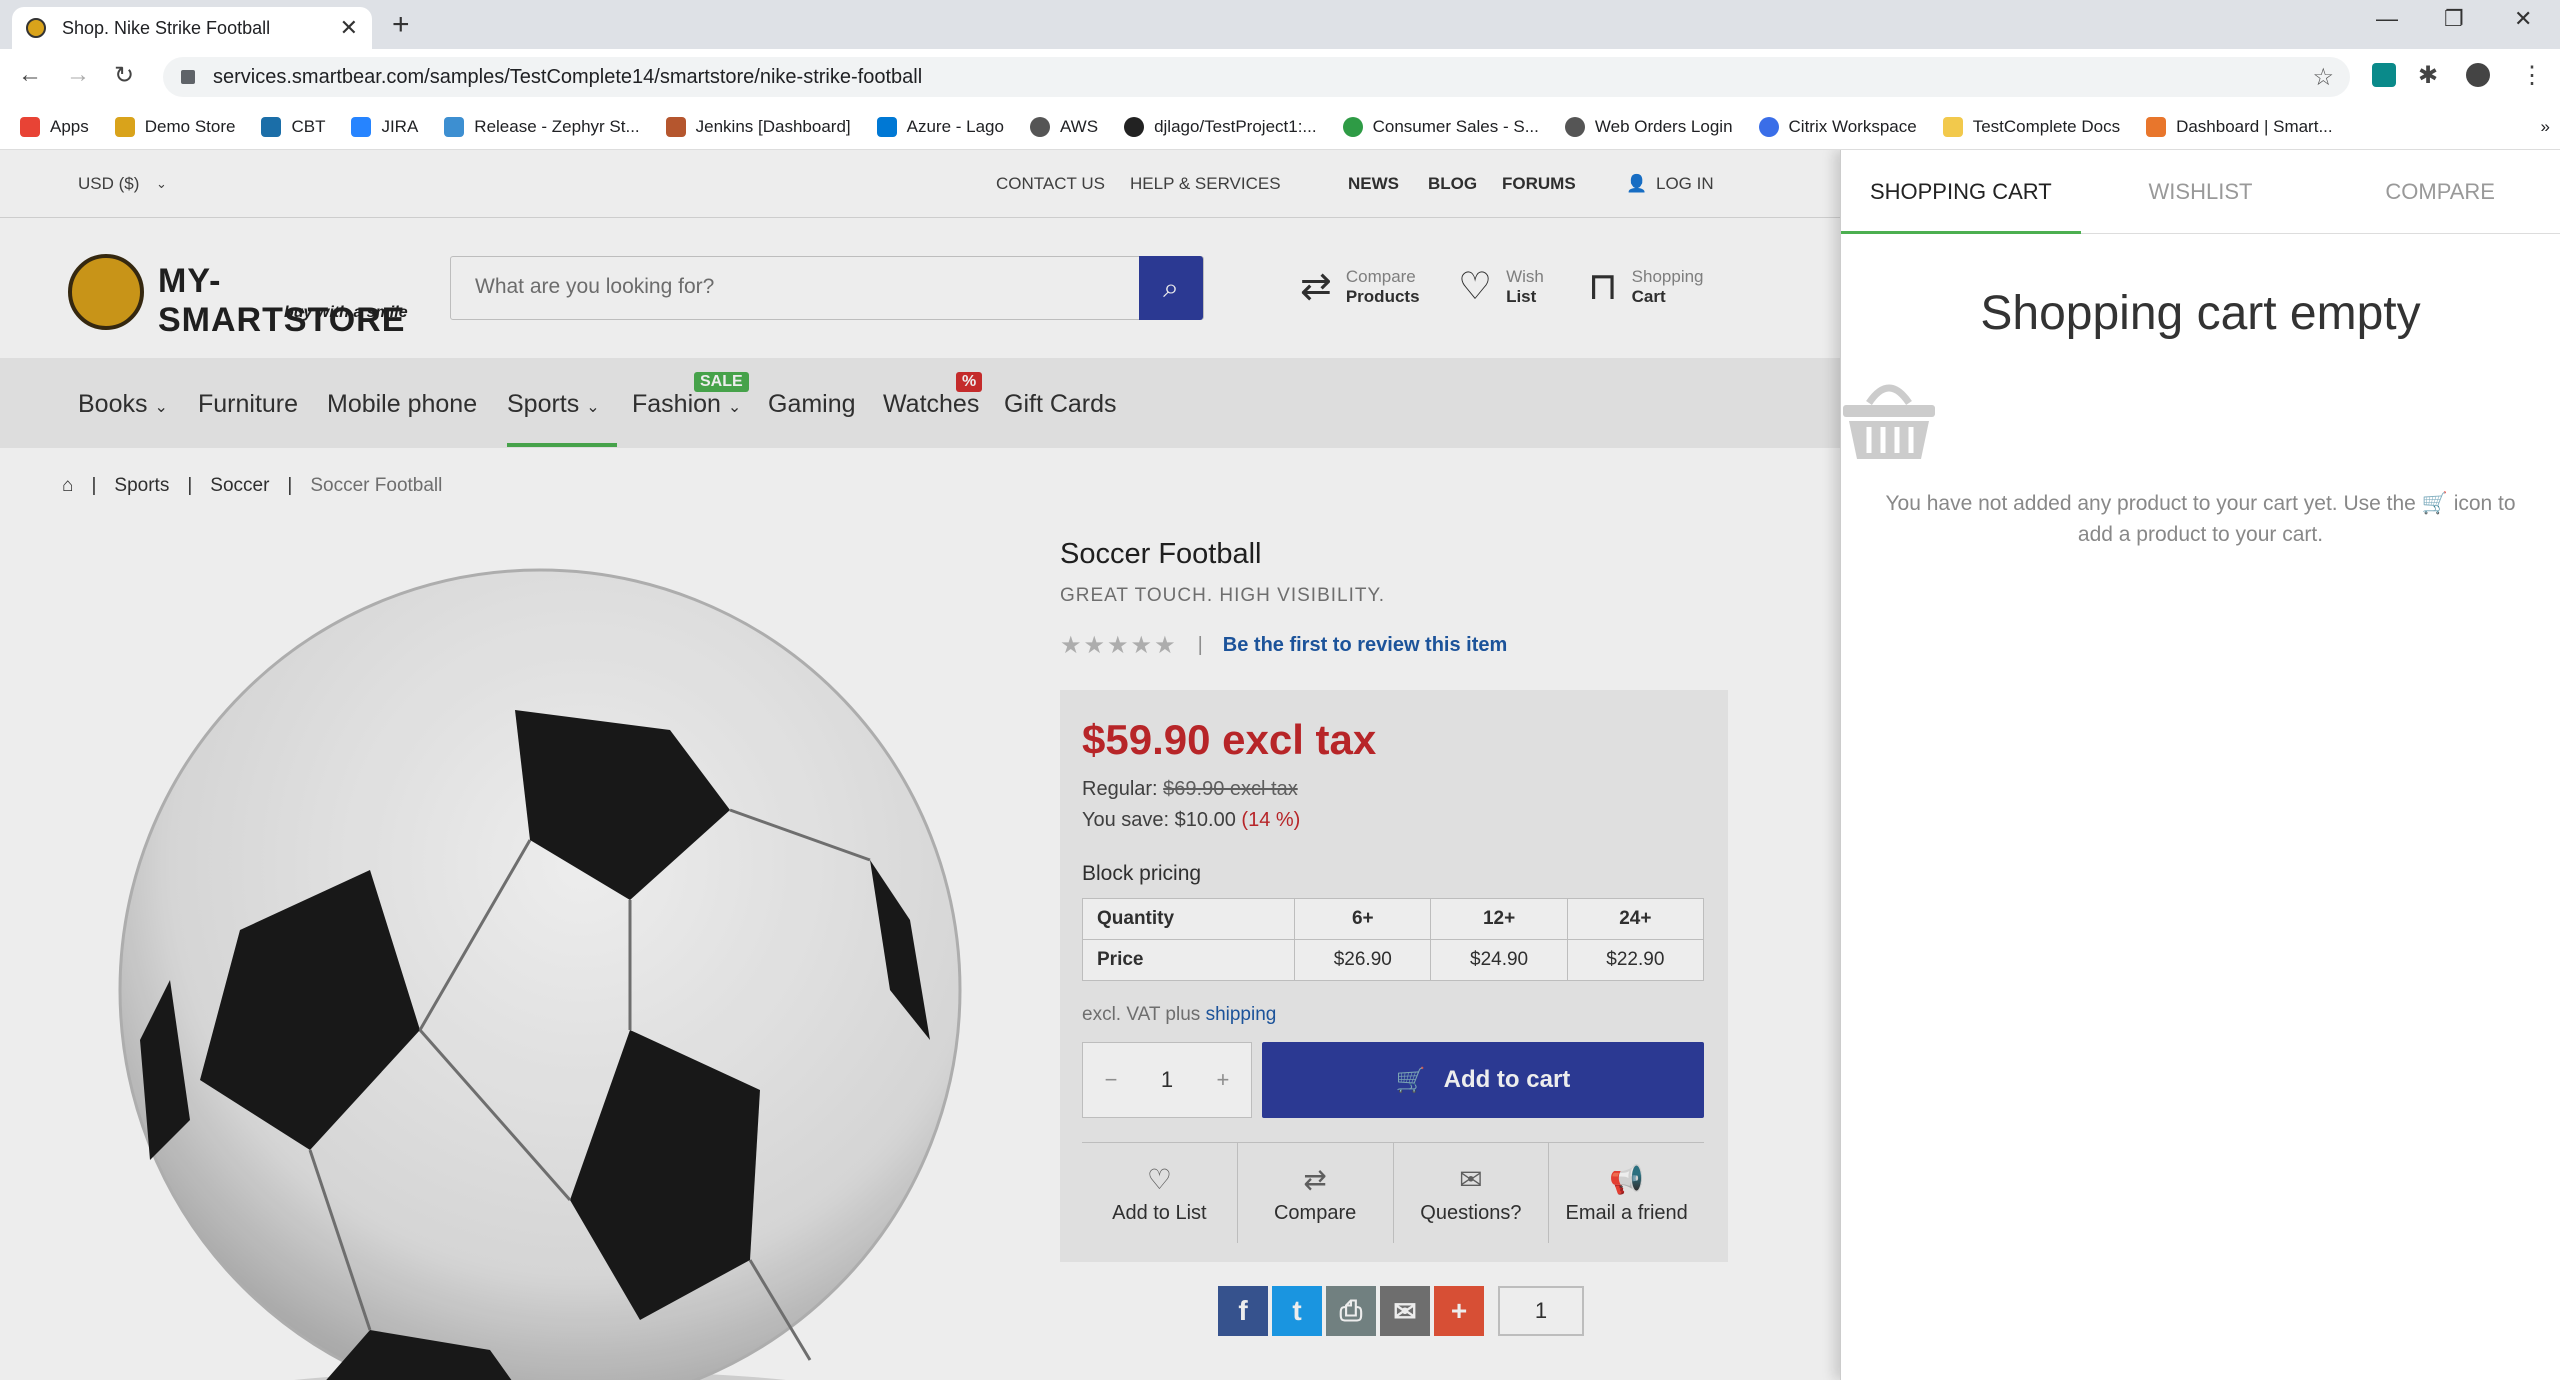 The width and height of the screenshot is (2560, 1380). What do you see at coordinates (1280, 24) in the screenshot?
I see `browser-tab-strip: Shop. Nike Strike Football ✕ + — ❐ ✕` at bounding box center [1280, 24].